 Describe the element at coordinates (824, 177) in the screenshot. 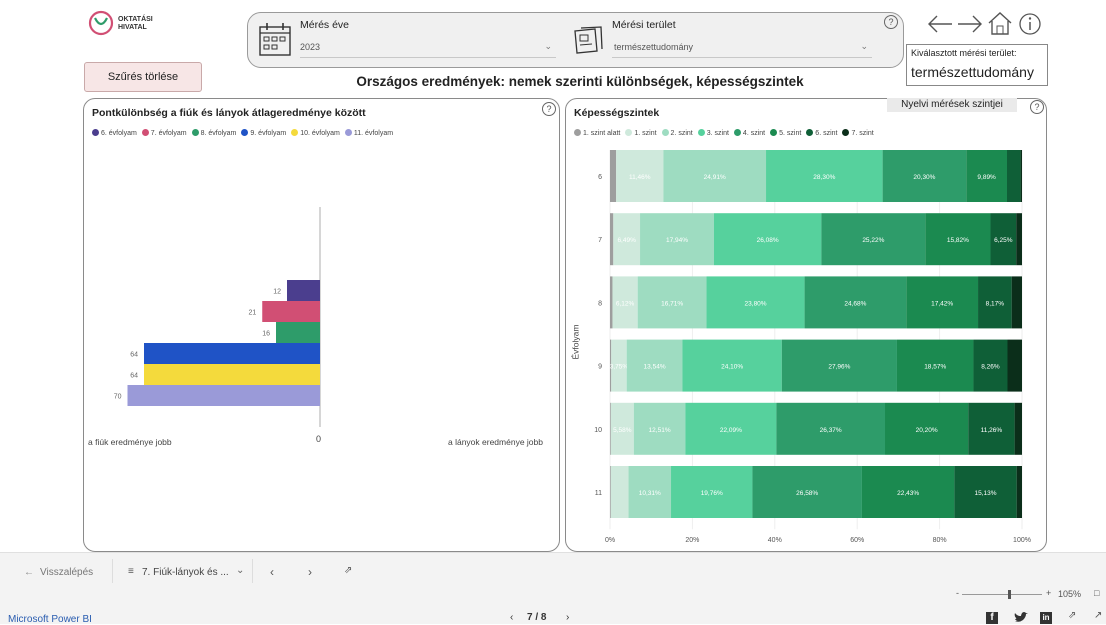

I see `segment-value-label: 28,30%` at that location.